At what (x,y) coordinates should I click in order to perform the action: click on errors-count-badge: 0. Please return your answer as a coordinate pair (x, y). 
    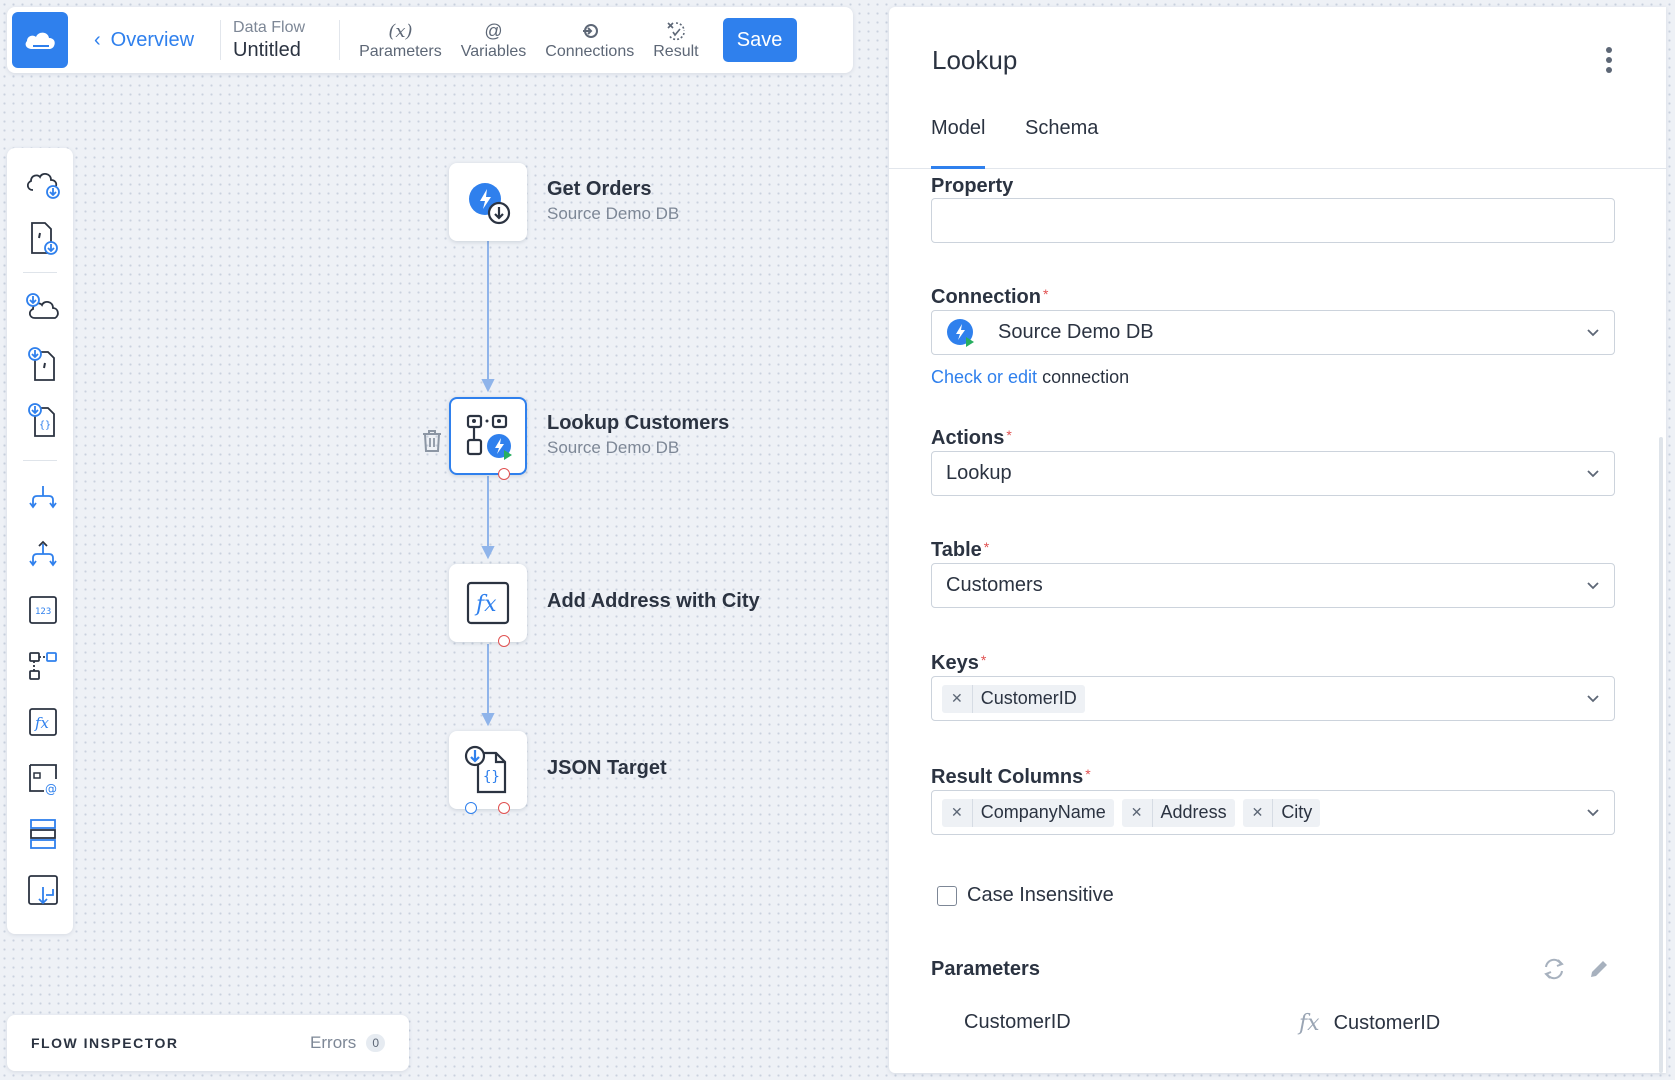
    Looking at the image, I should click on (375, 1043).